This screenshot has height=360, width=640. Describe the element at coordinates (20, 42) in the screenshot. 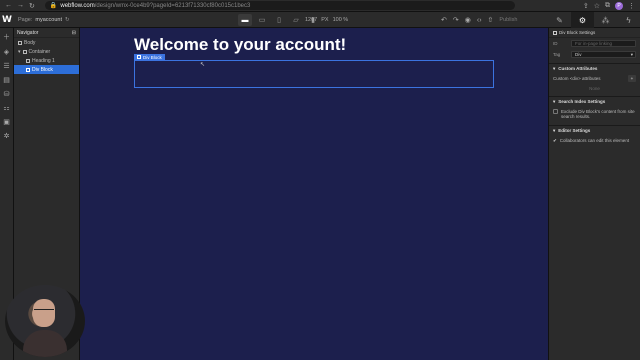

I see `body-icon` at that location.